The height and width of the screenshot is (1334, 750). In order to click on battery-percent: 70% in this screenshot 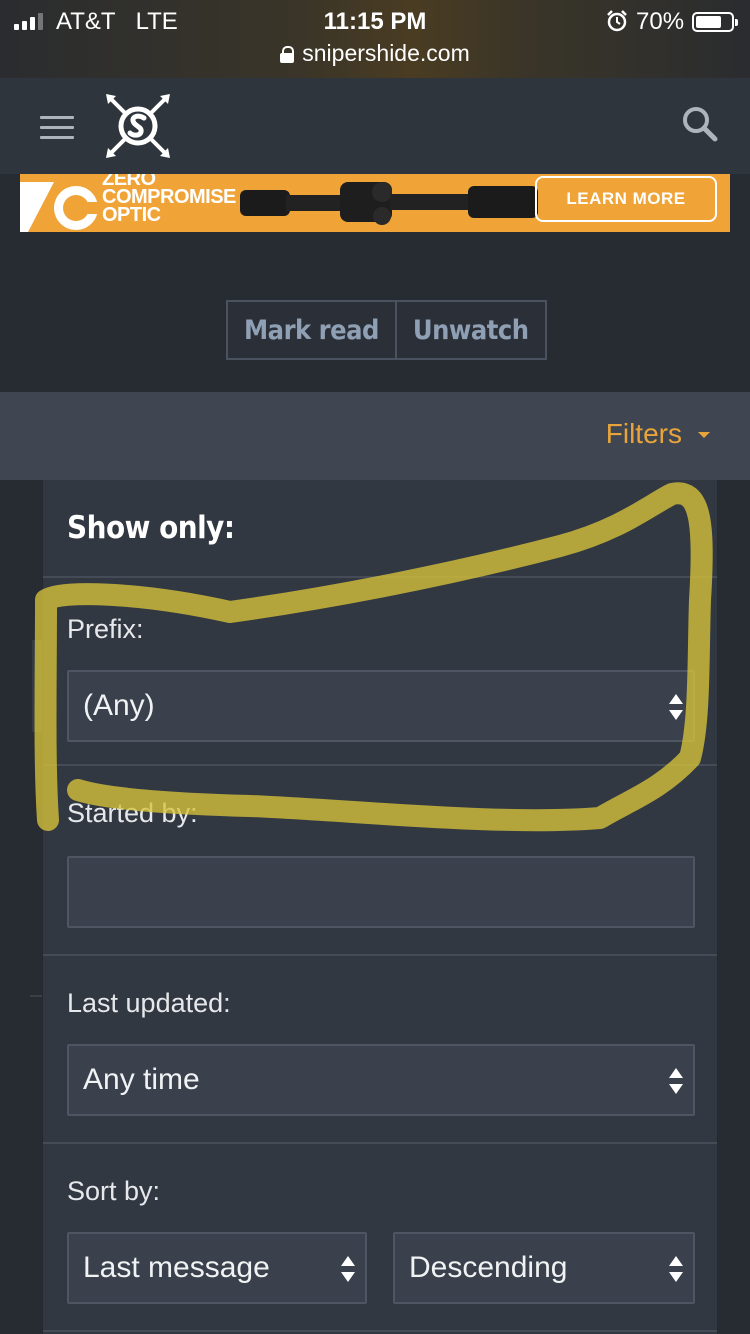, I will do `click(660, 21)`.